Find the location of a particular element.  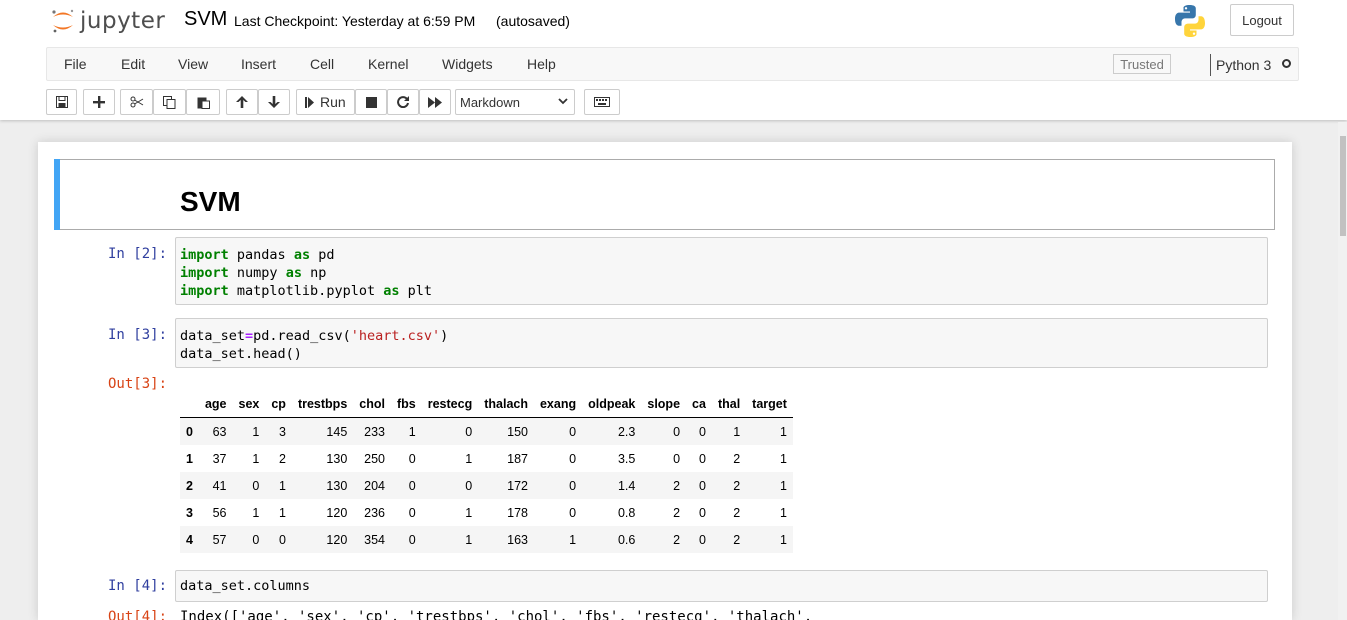

input-prompt-3: In [3]: is located at coordinates (138, 335).